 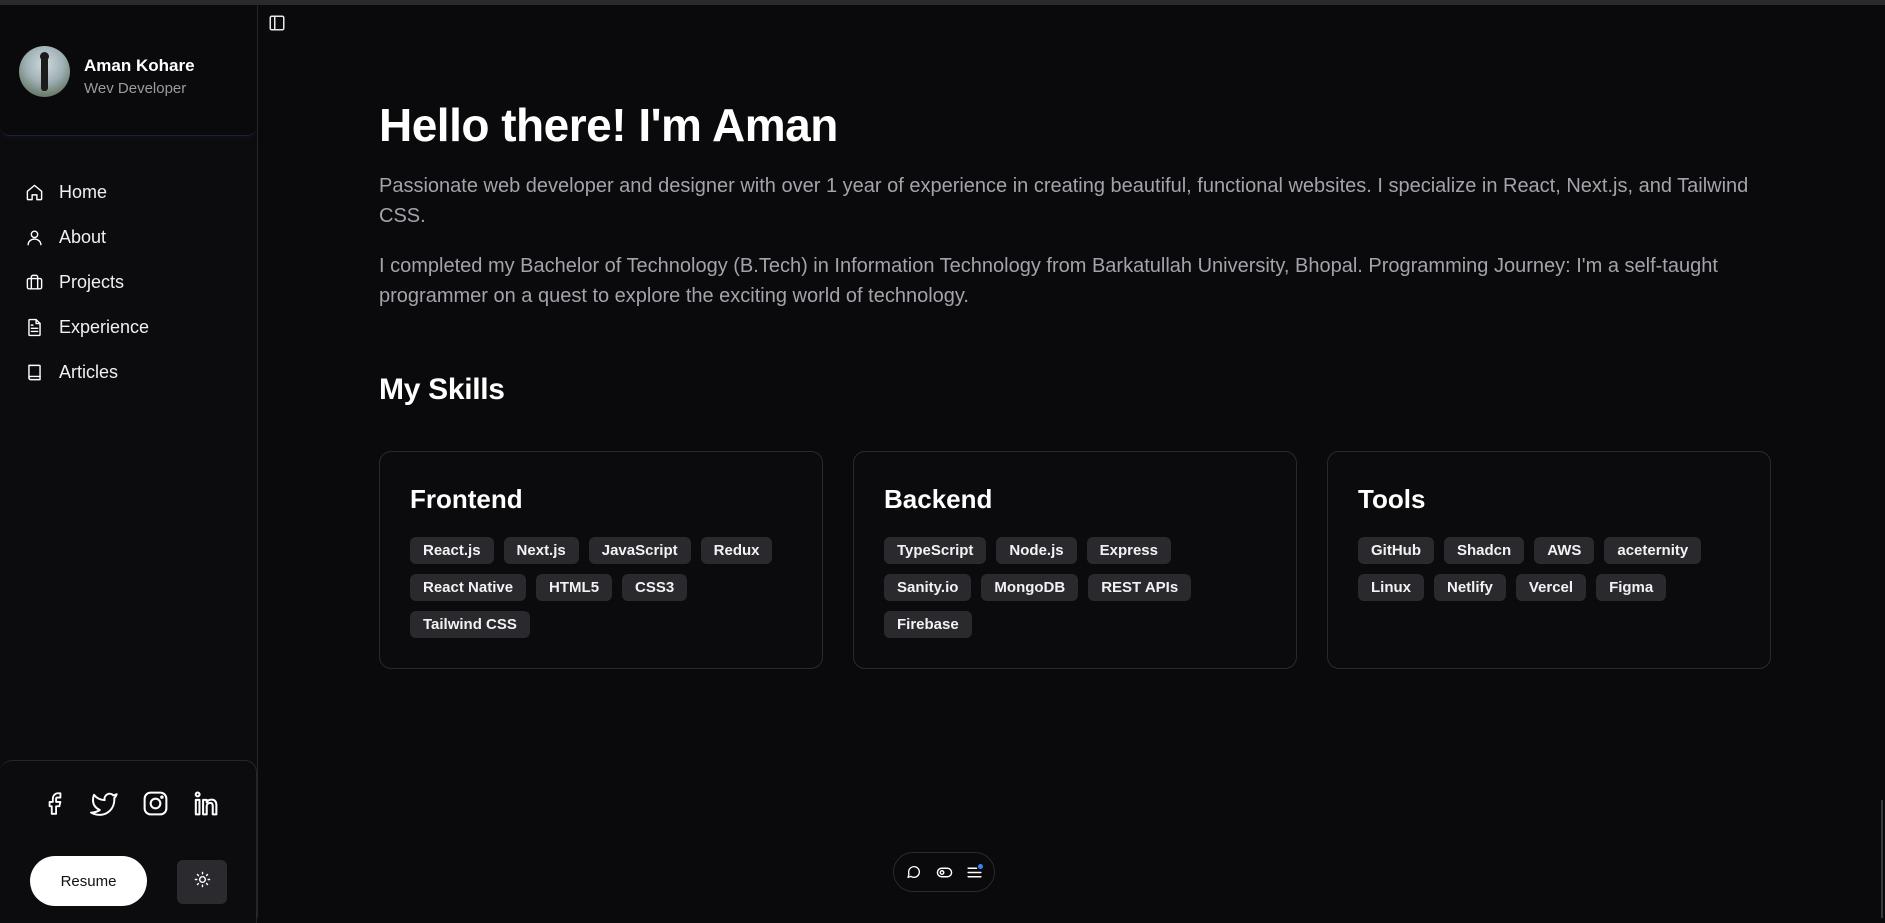 I want to click on avatar, so click(x=44, y=71).